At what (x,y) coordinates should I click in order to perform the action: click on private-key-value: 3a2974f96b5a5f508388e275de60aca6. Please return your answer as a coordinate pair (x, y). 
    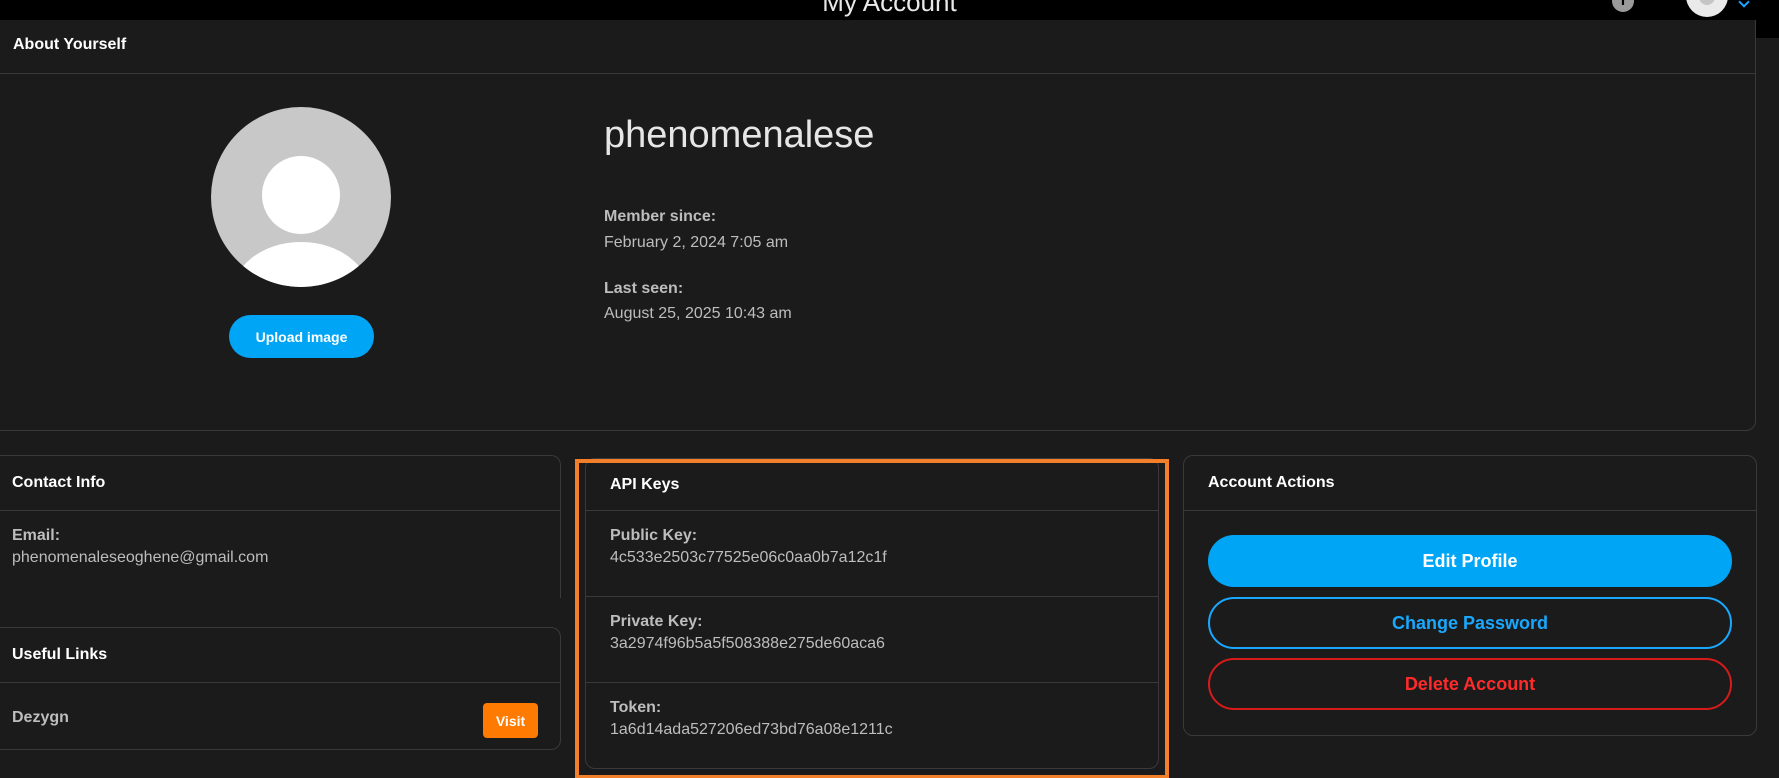
    Looking at the image, I should click on (747, 643).